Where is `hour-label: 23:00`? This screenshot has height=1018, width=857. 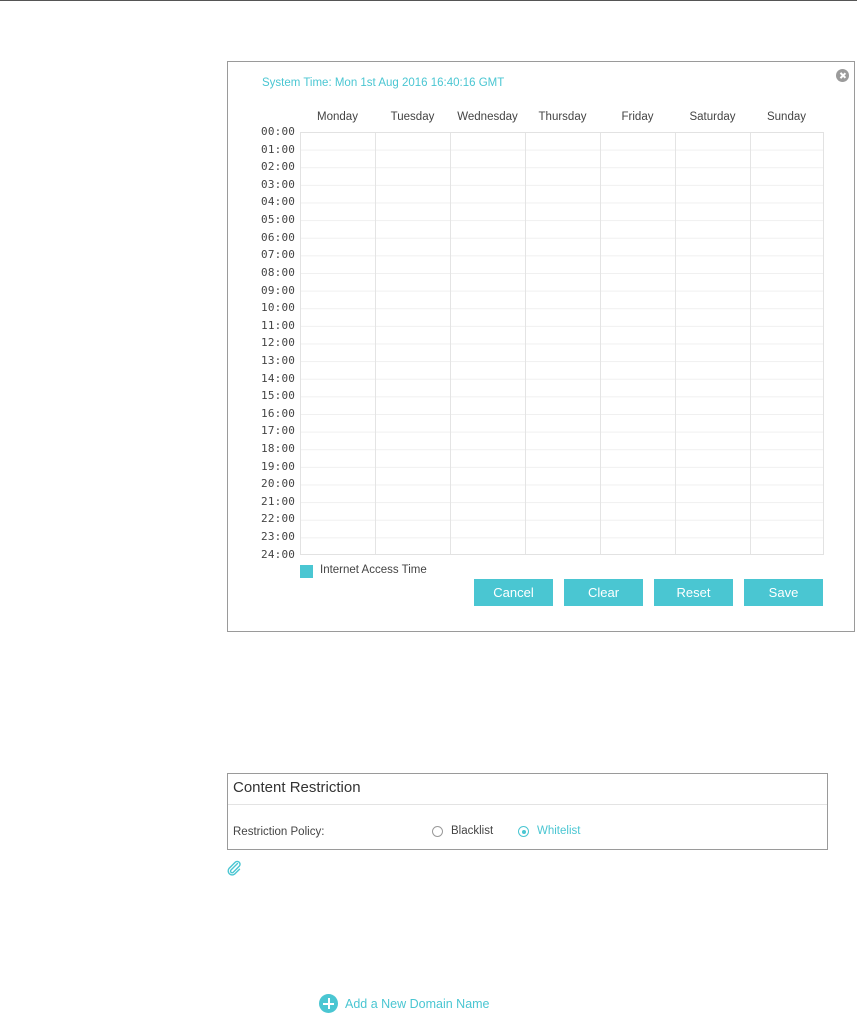
hour-label: 23:00 is located at coordinates (278, 536).